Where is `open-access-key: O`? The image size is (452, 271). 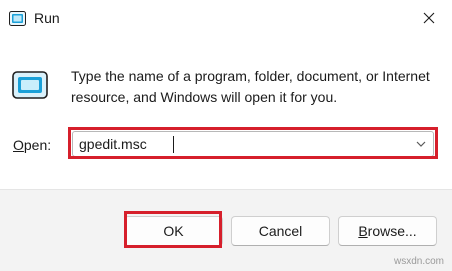 open-access-key: O is located at coordinates (18, 145).